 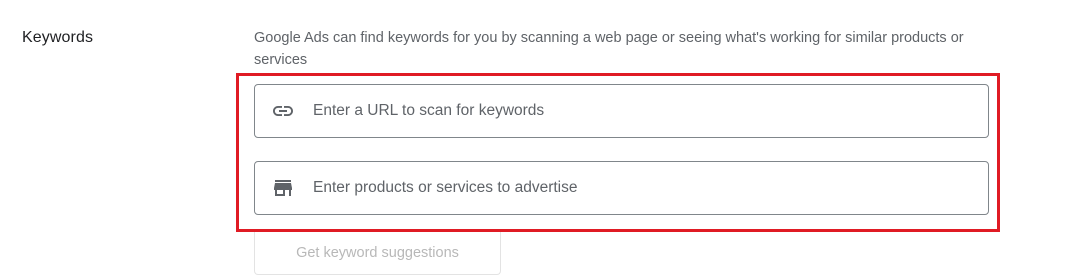 What do you see at coordinates (377, 253) in the screenshot?
I see `get-keyword-suggestions-button: Get keyword suggestions` at bounding box center [377, 253].